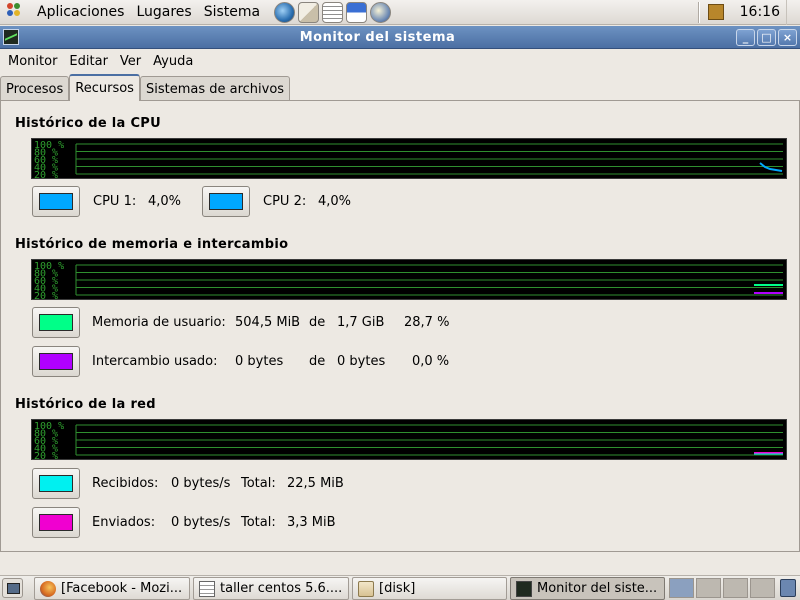 The height and width of the screenshot is (600, 800). What do you see at coordinates (201, 483) in the screenshot?
I see `received-rate: 0 bytes/s` at bounding box center [201, 483].